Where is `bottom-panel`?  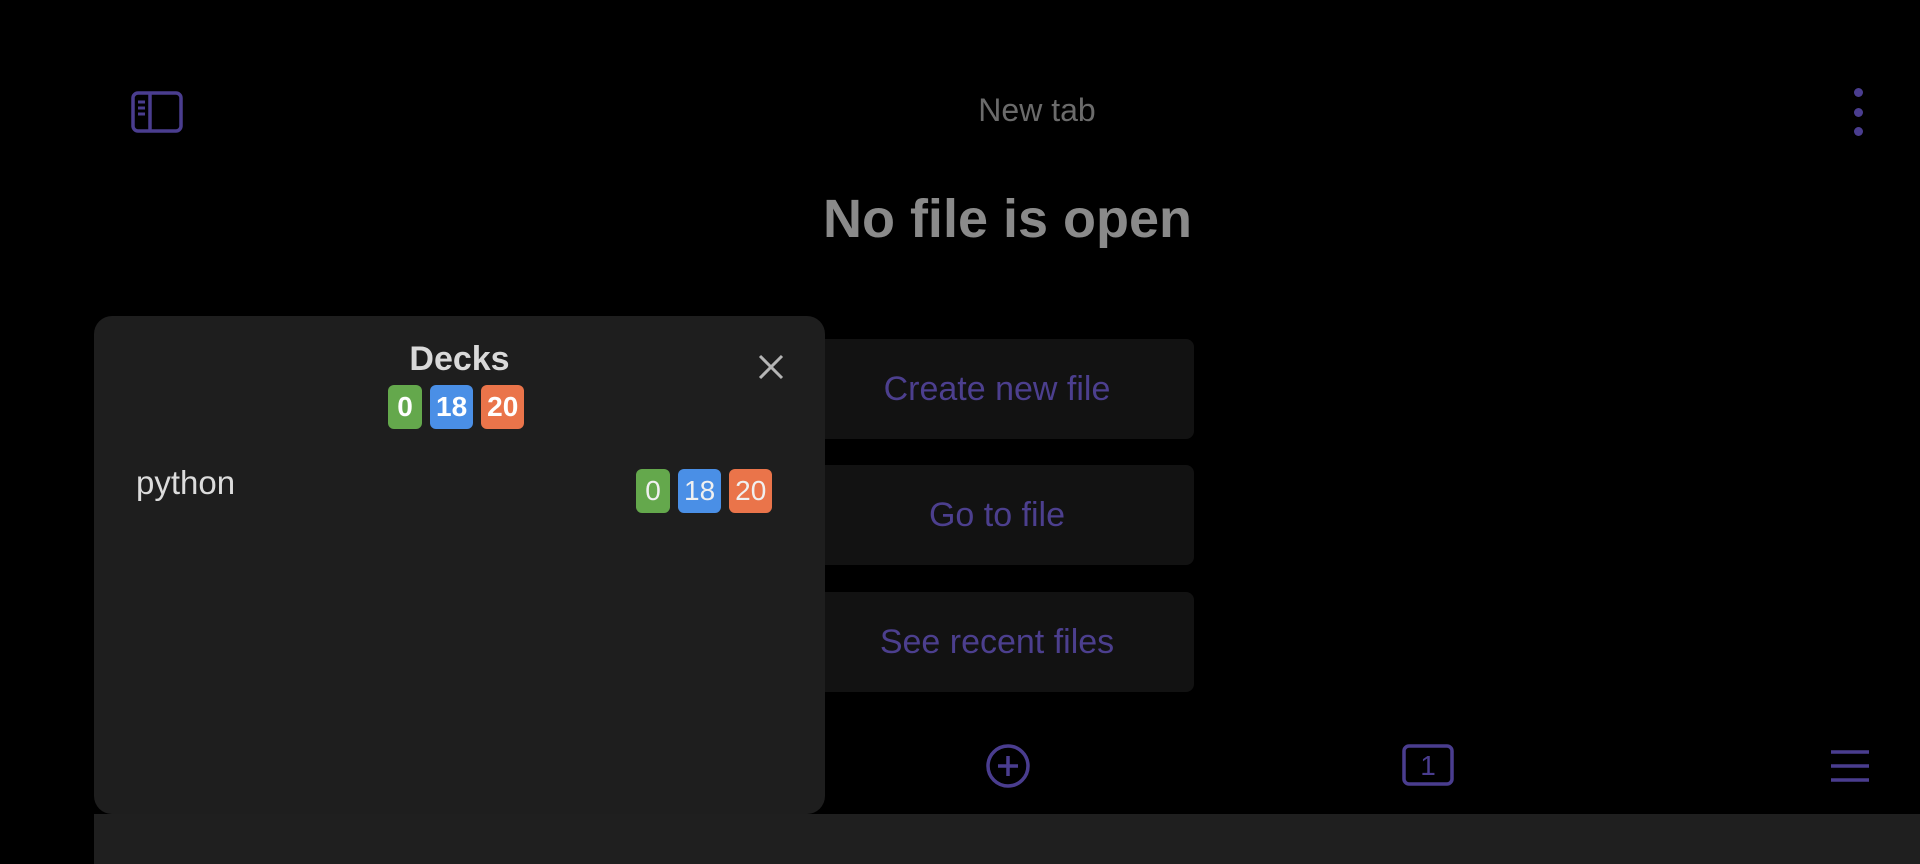
bottom-panel is located at coordinates (1007, 839).